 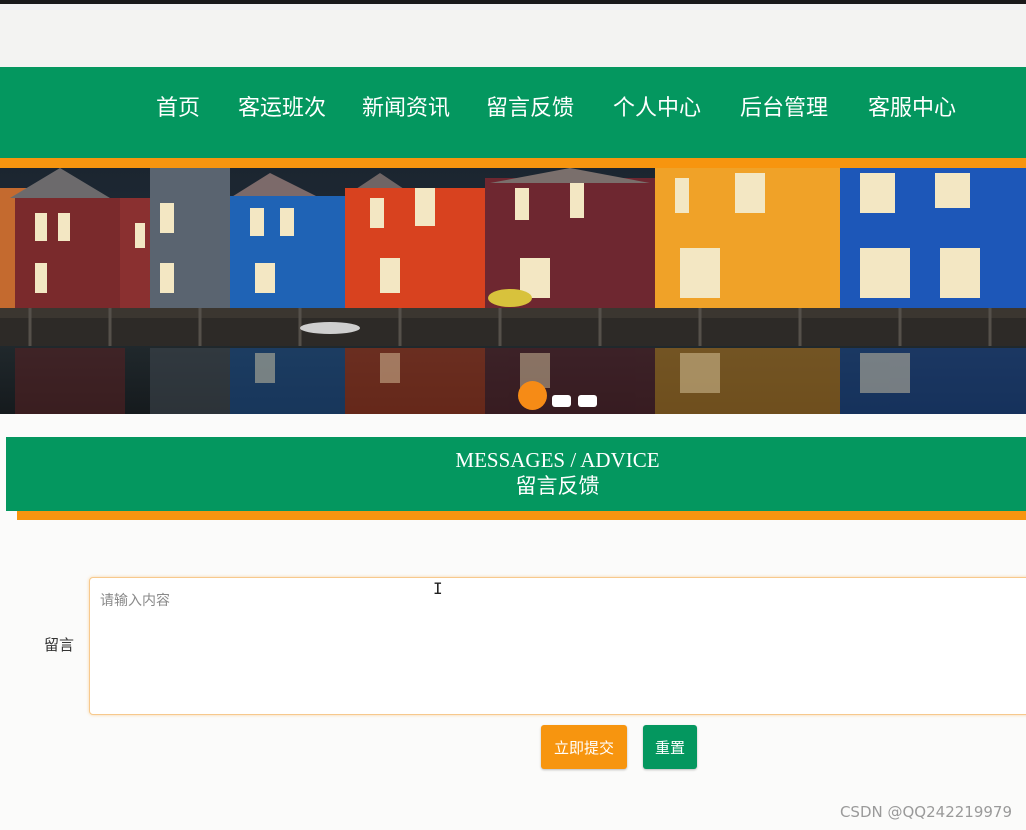 I want to click on submit-button: 立即提交, so click(x=584, y=747).